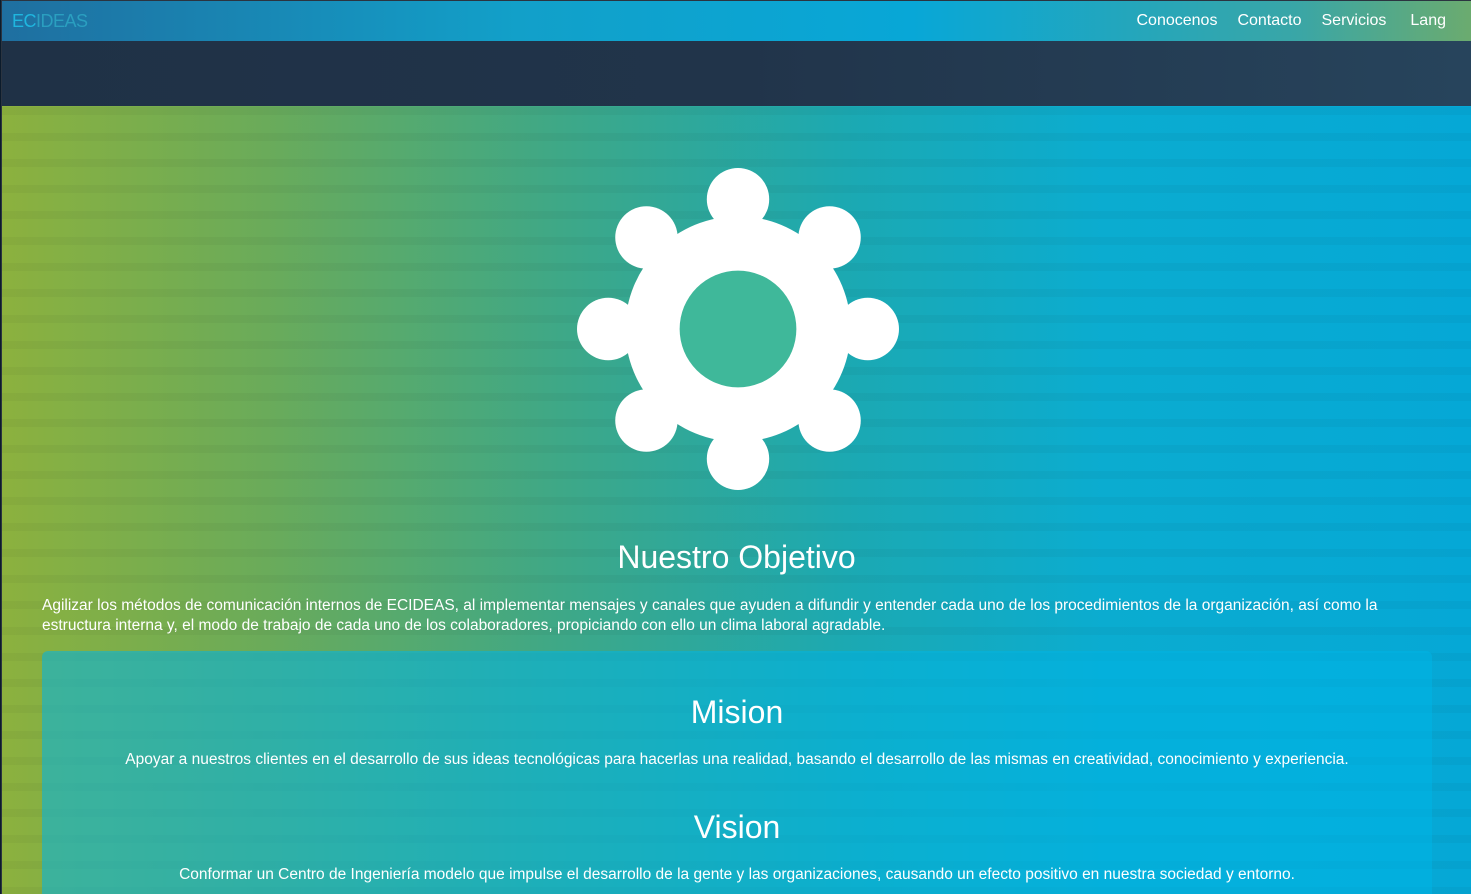 The image size is (1471, 894). I want to click on nav-link-conocenos: Conocenos, so click(1177, 21).